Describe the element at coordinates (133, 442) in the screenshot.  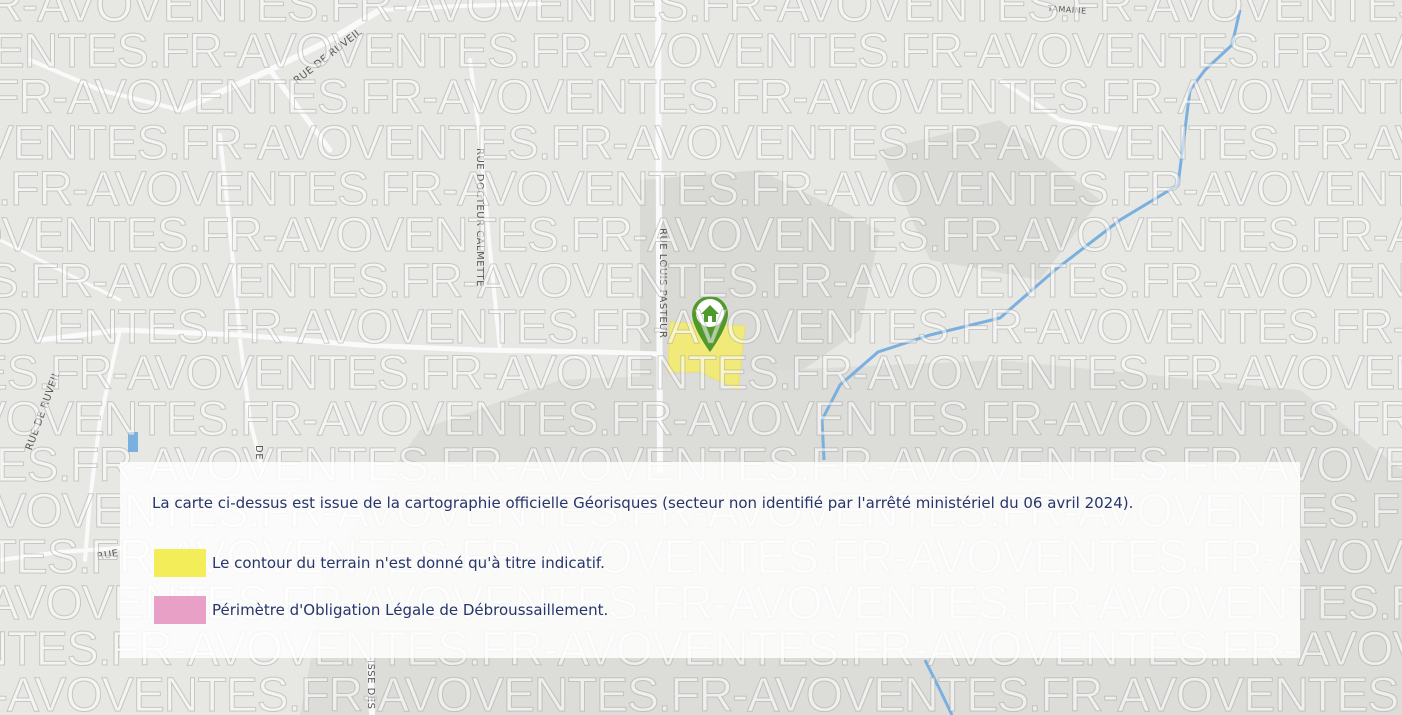
I see `water-marker` at that location.